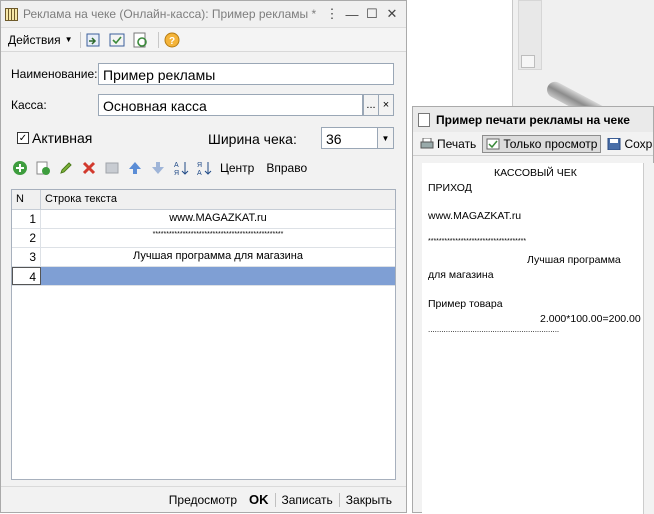  What do you see at coordinates (218, 219) in the screenshot?
I see `row-text: www.MAGAZKAT.ru` at bounding box center [218, 219].